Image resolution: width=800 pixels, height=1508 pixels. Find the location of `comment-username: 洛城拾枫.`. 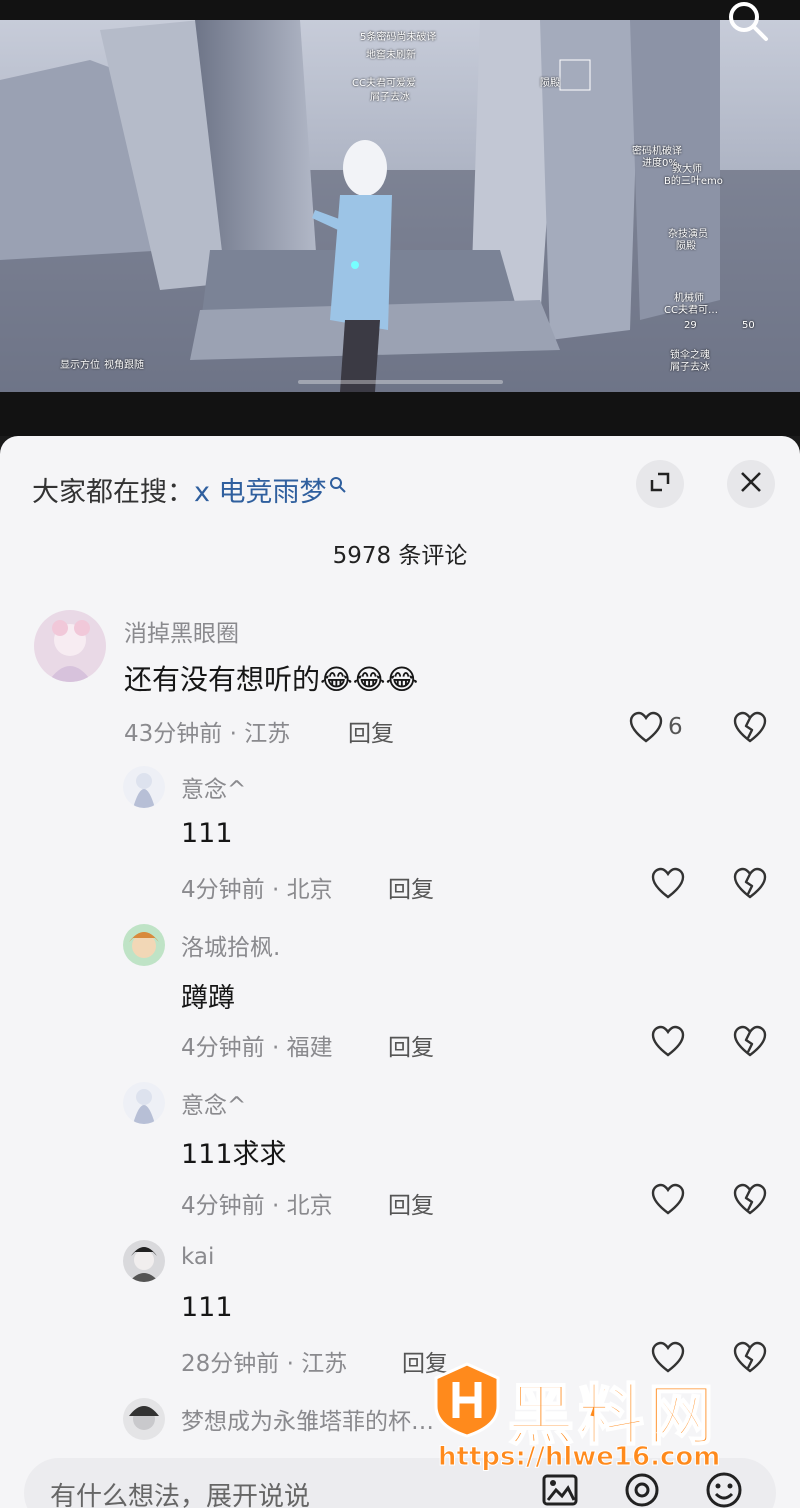

comment-username: 洛城拾枫. is located at coordinates (230, 945).